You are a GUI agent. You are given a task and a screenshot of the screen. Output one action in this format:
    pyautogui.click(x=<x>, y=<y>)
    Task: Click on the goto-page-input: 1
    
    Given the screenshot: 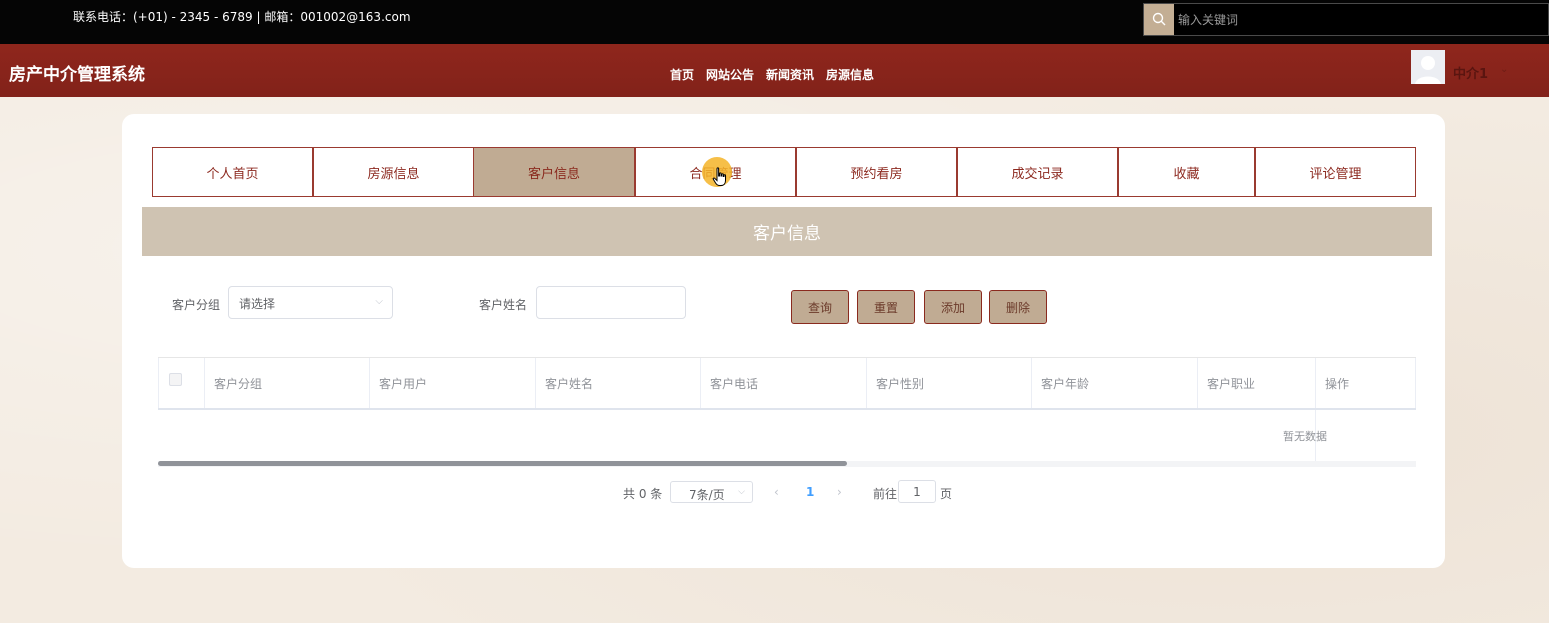 What is the action you would take?
    pyautogui.click(x=917, y=491)
    